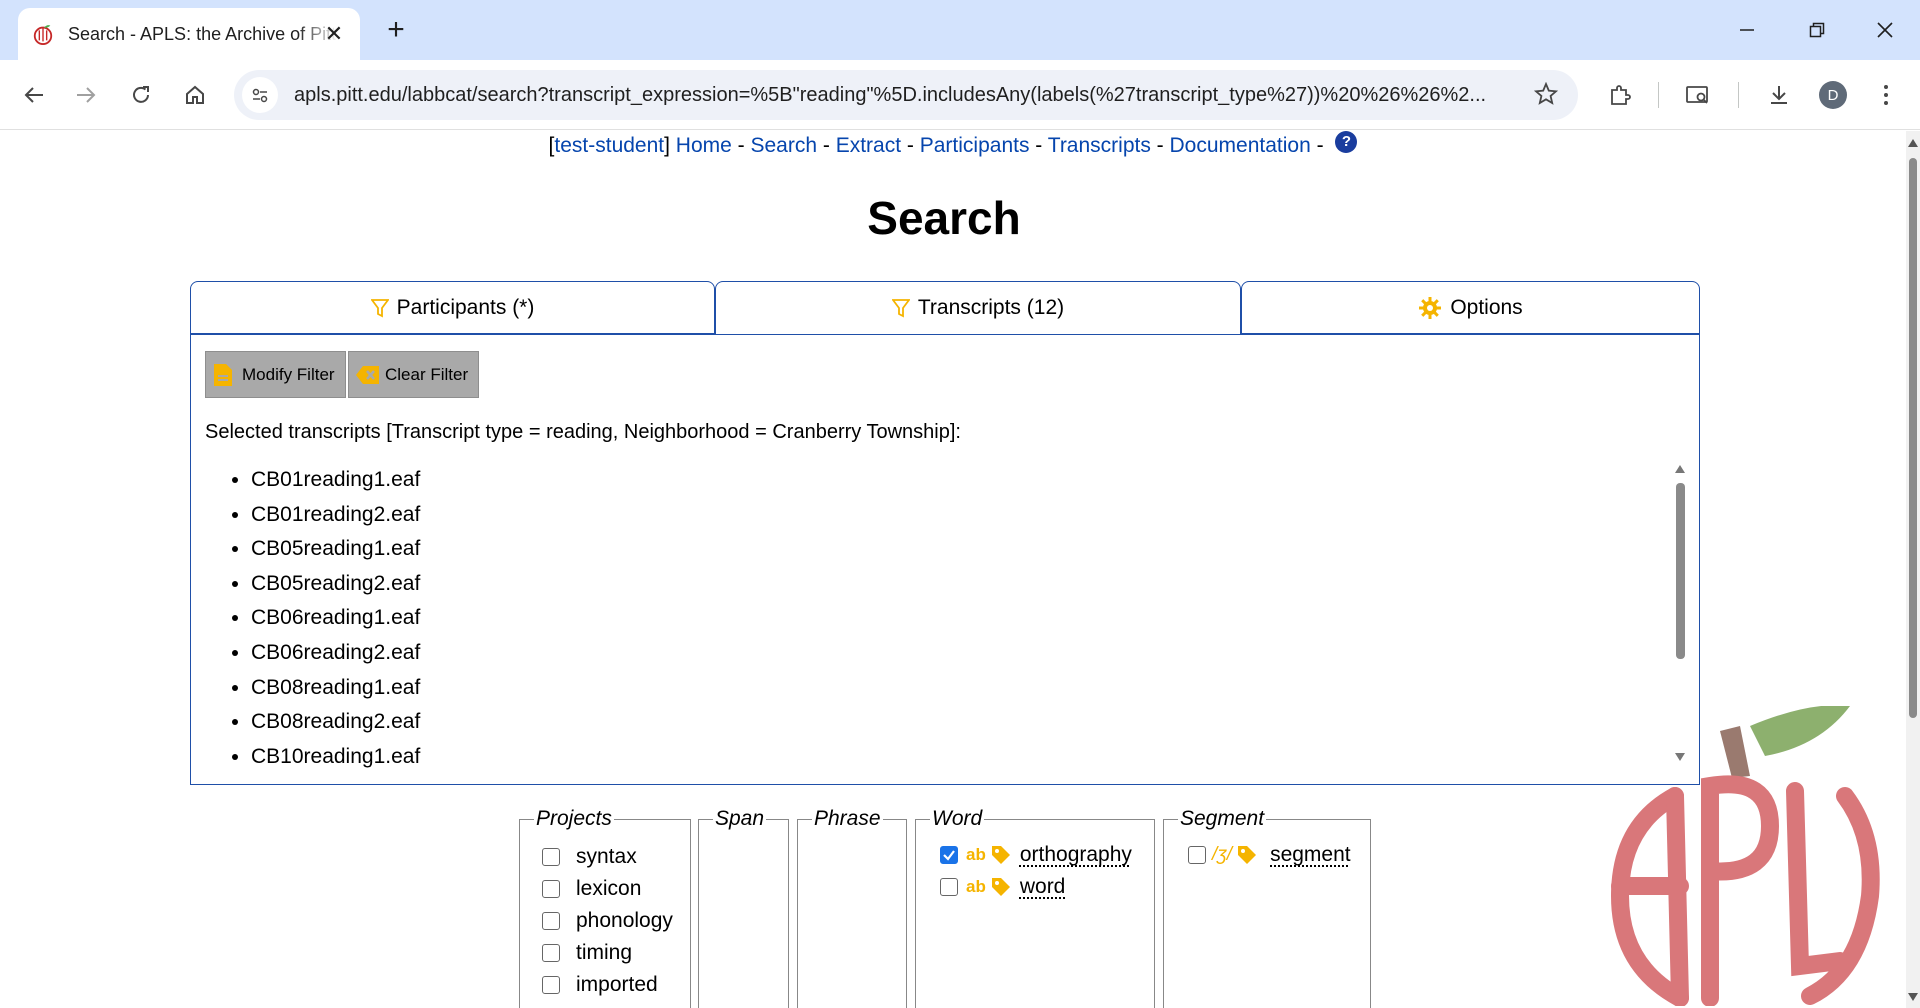  What do you see at coordinates (1197, 855) in the screenshot?
I see `checkbox-segment` at bounding box center [1197, 855].